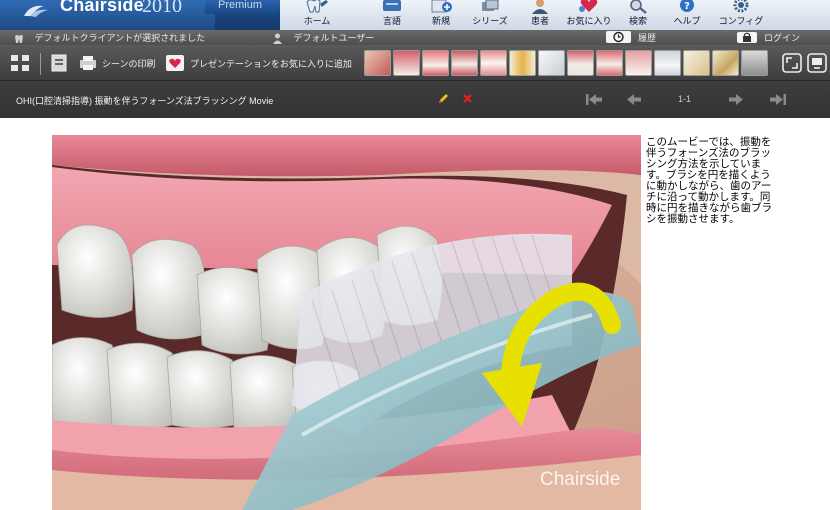  I want to click on nav-patient-button: 患者, so click(540, 15).